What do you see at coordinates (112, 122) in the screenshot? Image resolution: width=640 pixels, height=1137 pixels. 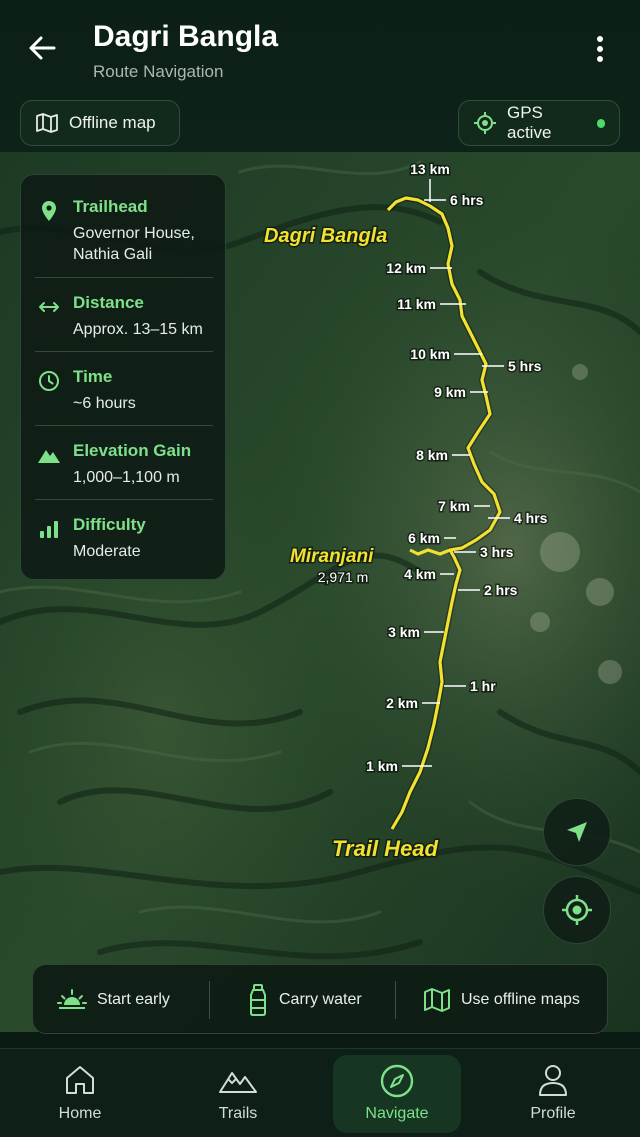 I see `offline-map-label: Offline map` at bounding box center [112, 122].